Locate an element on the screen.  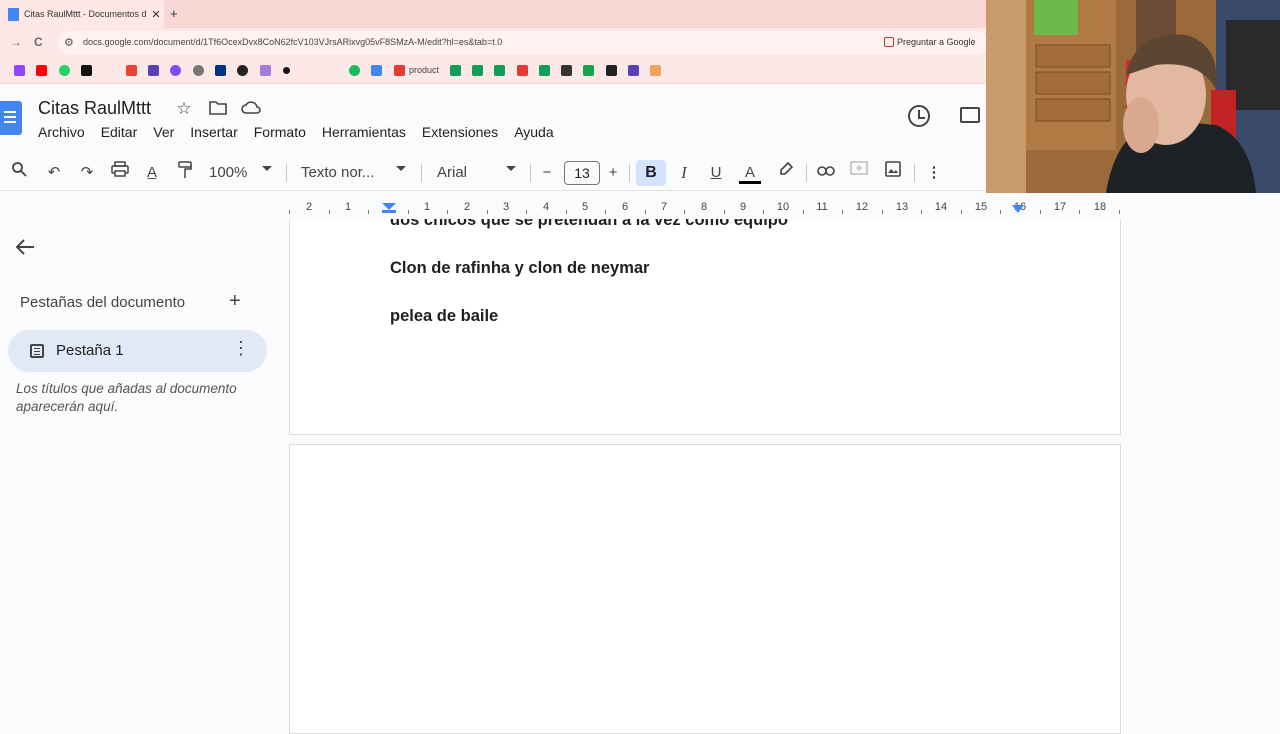
docs-logo-icon is located at coordinates (11, 118).